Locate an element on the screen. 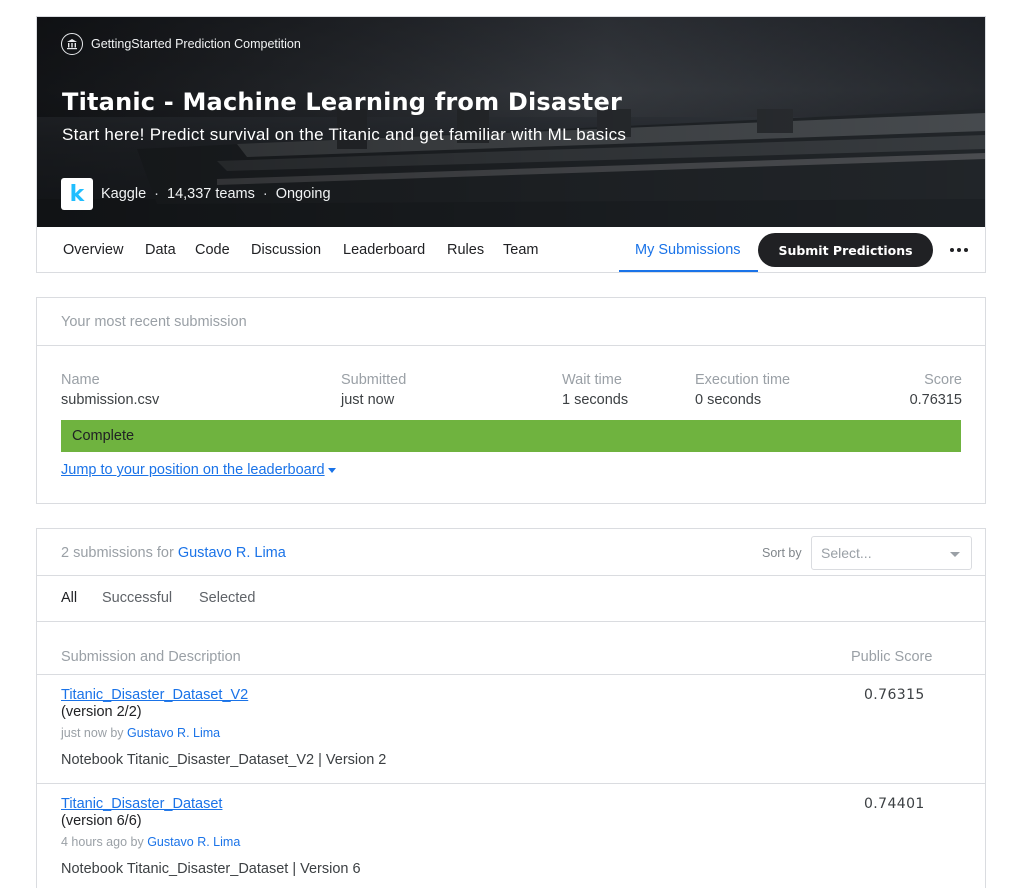 This screenshot has height=888, width=1011. recent-name: Name submission.csv is located at coordinates (110, 390).